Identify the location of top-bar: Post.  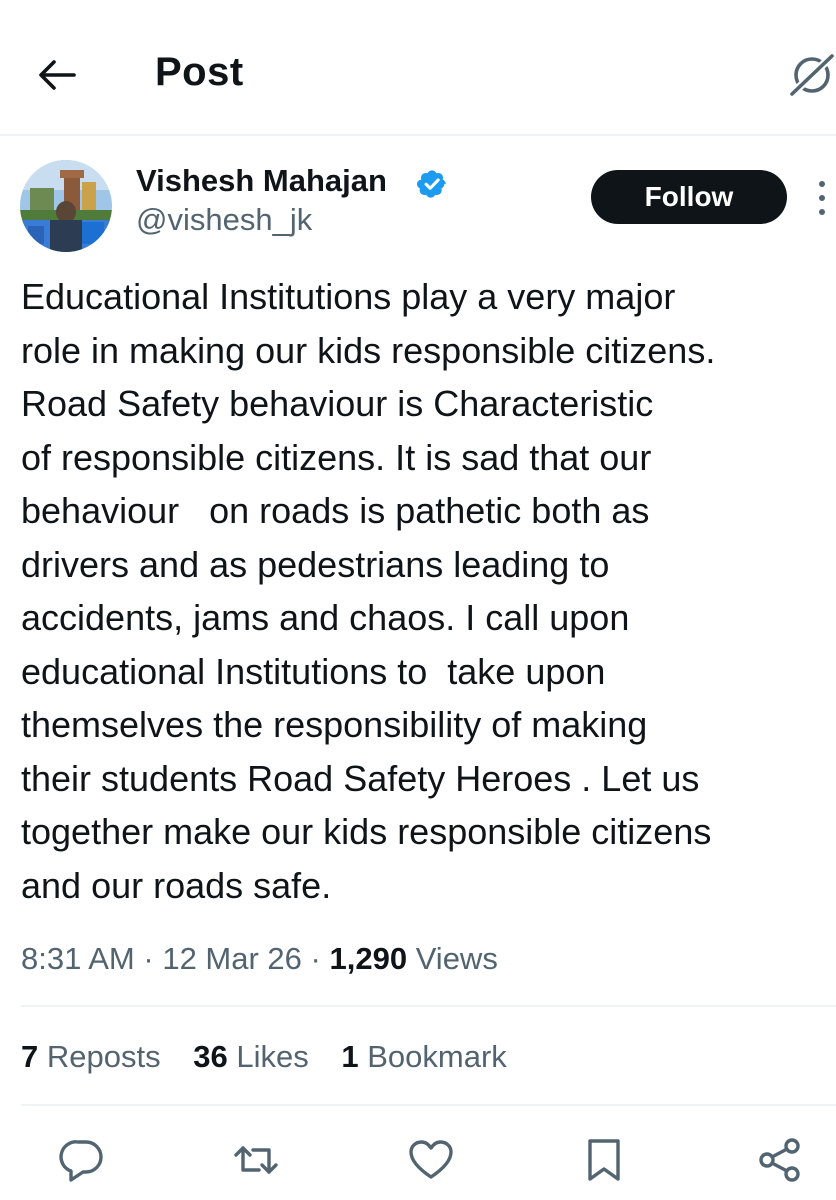
(418, 68).